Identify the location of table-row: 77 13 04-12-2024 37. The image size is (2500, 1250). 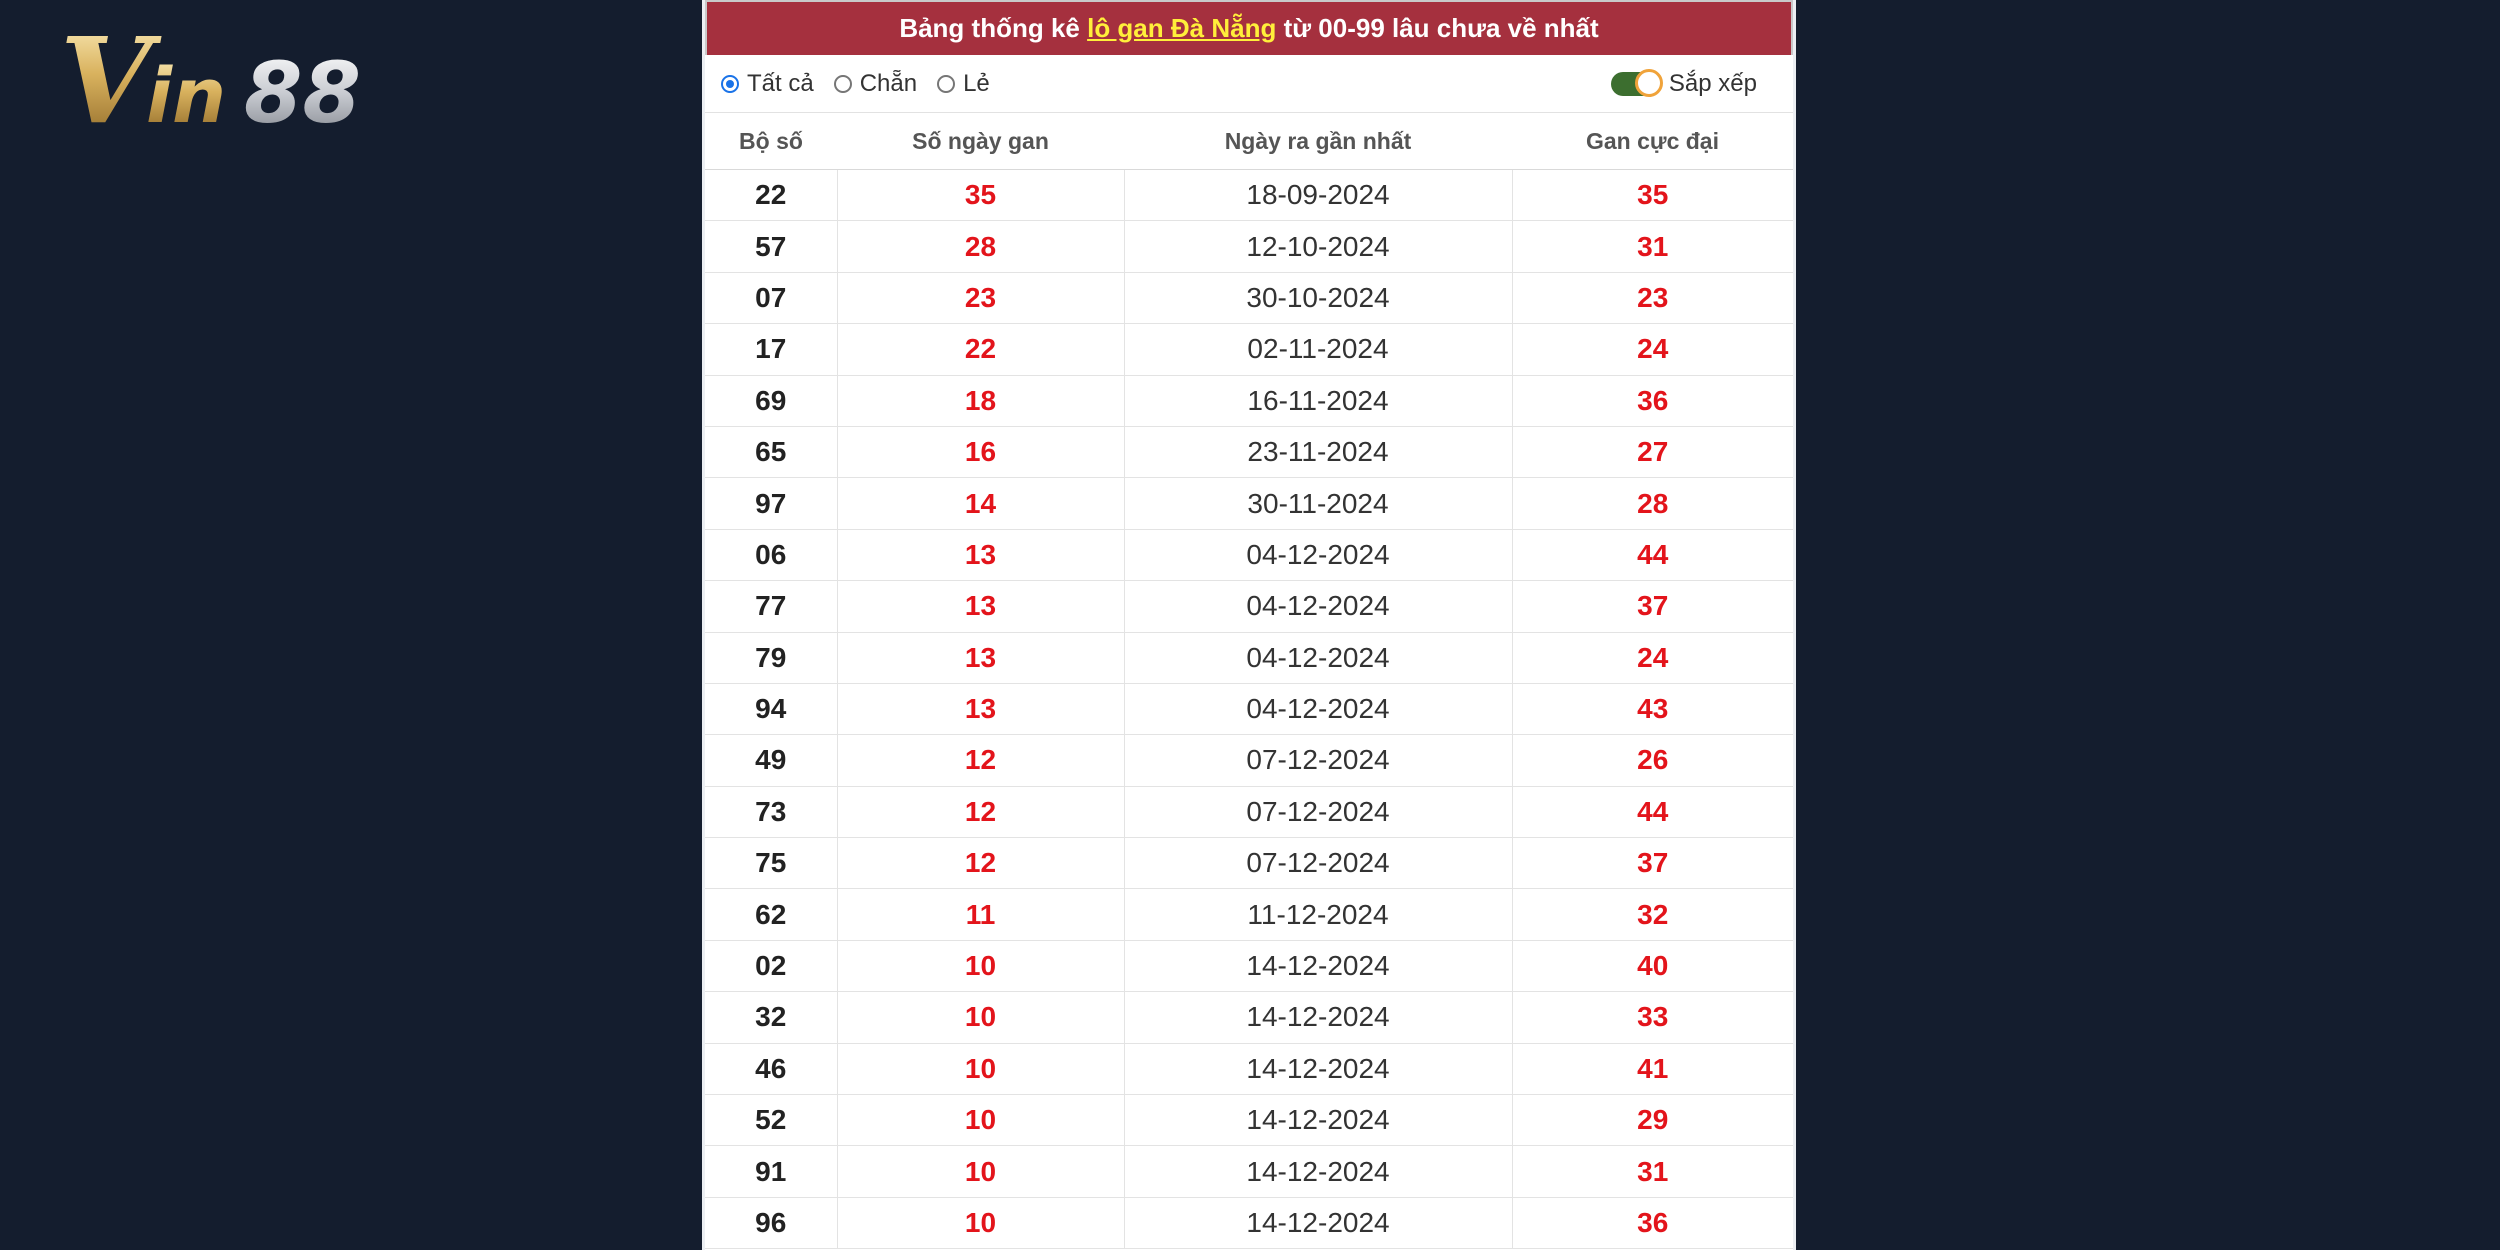
(1249, 606).